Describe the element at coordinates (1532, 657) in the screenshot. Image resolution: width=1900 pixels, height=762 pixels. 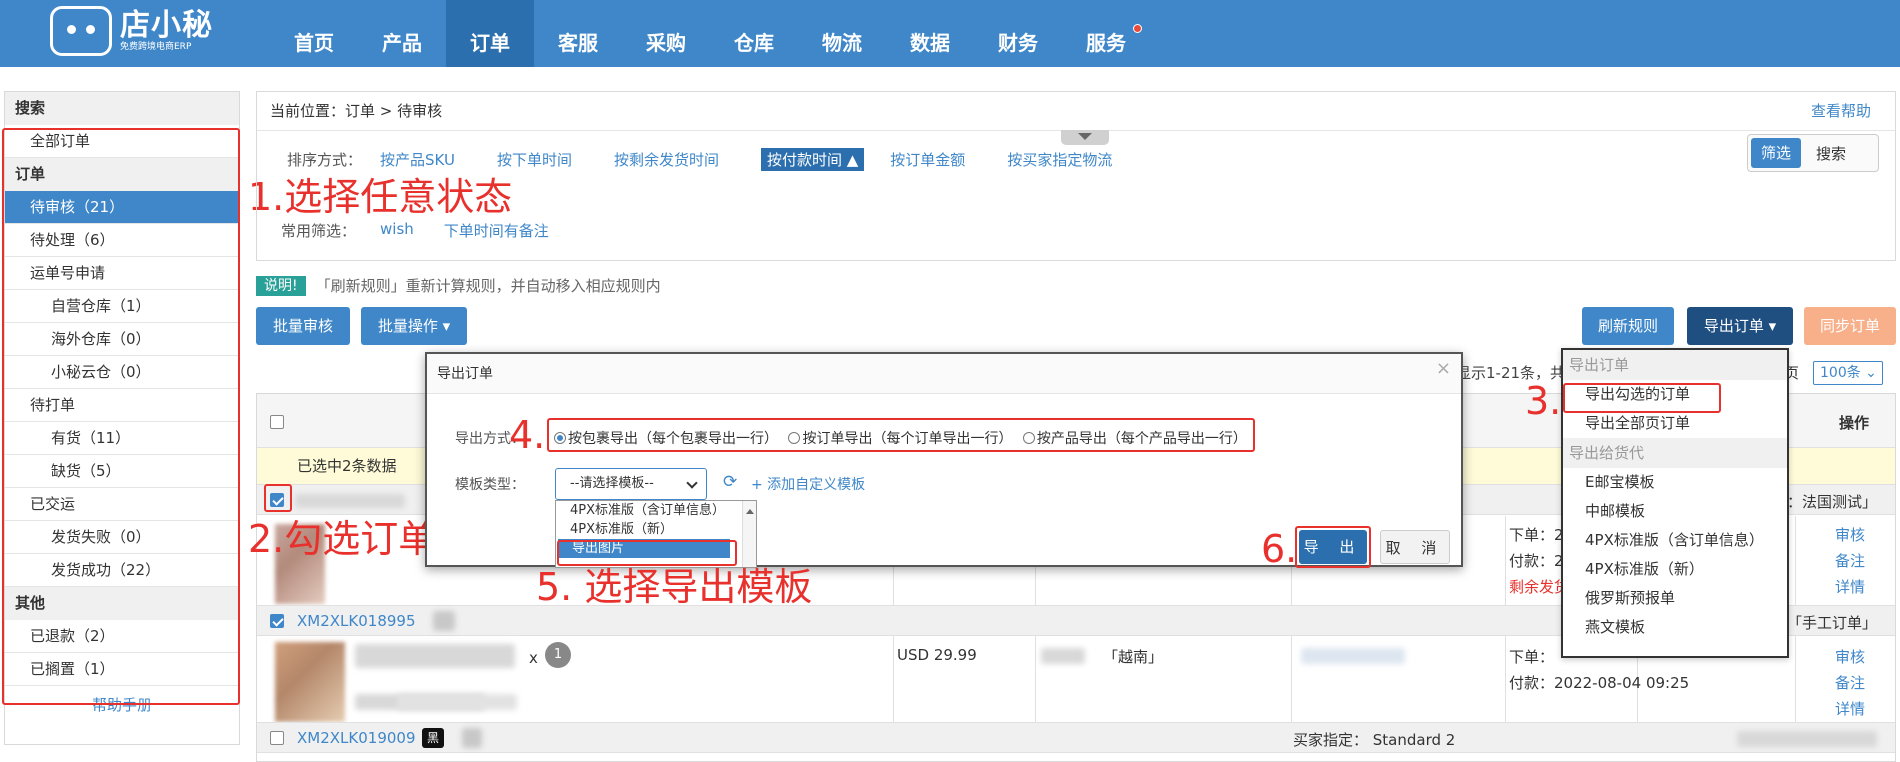
I see `row2-order-time: 下单：` at that location.